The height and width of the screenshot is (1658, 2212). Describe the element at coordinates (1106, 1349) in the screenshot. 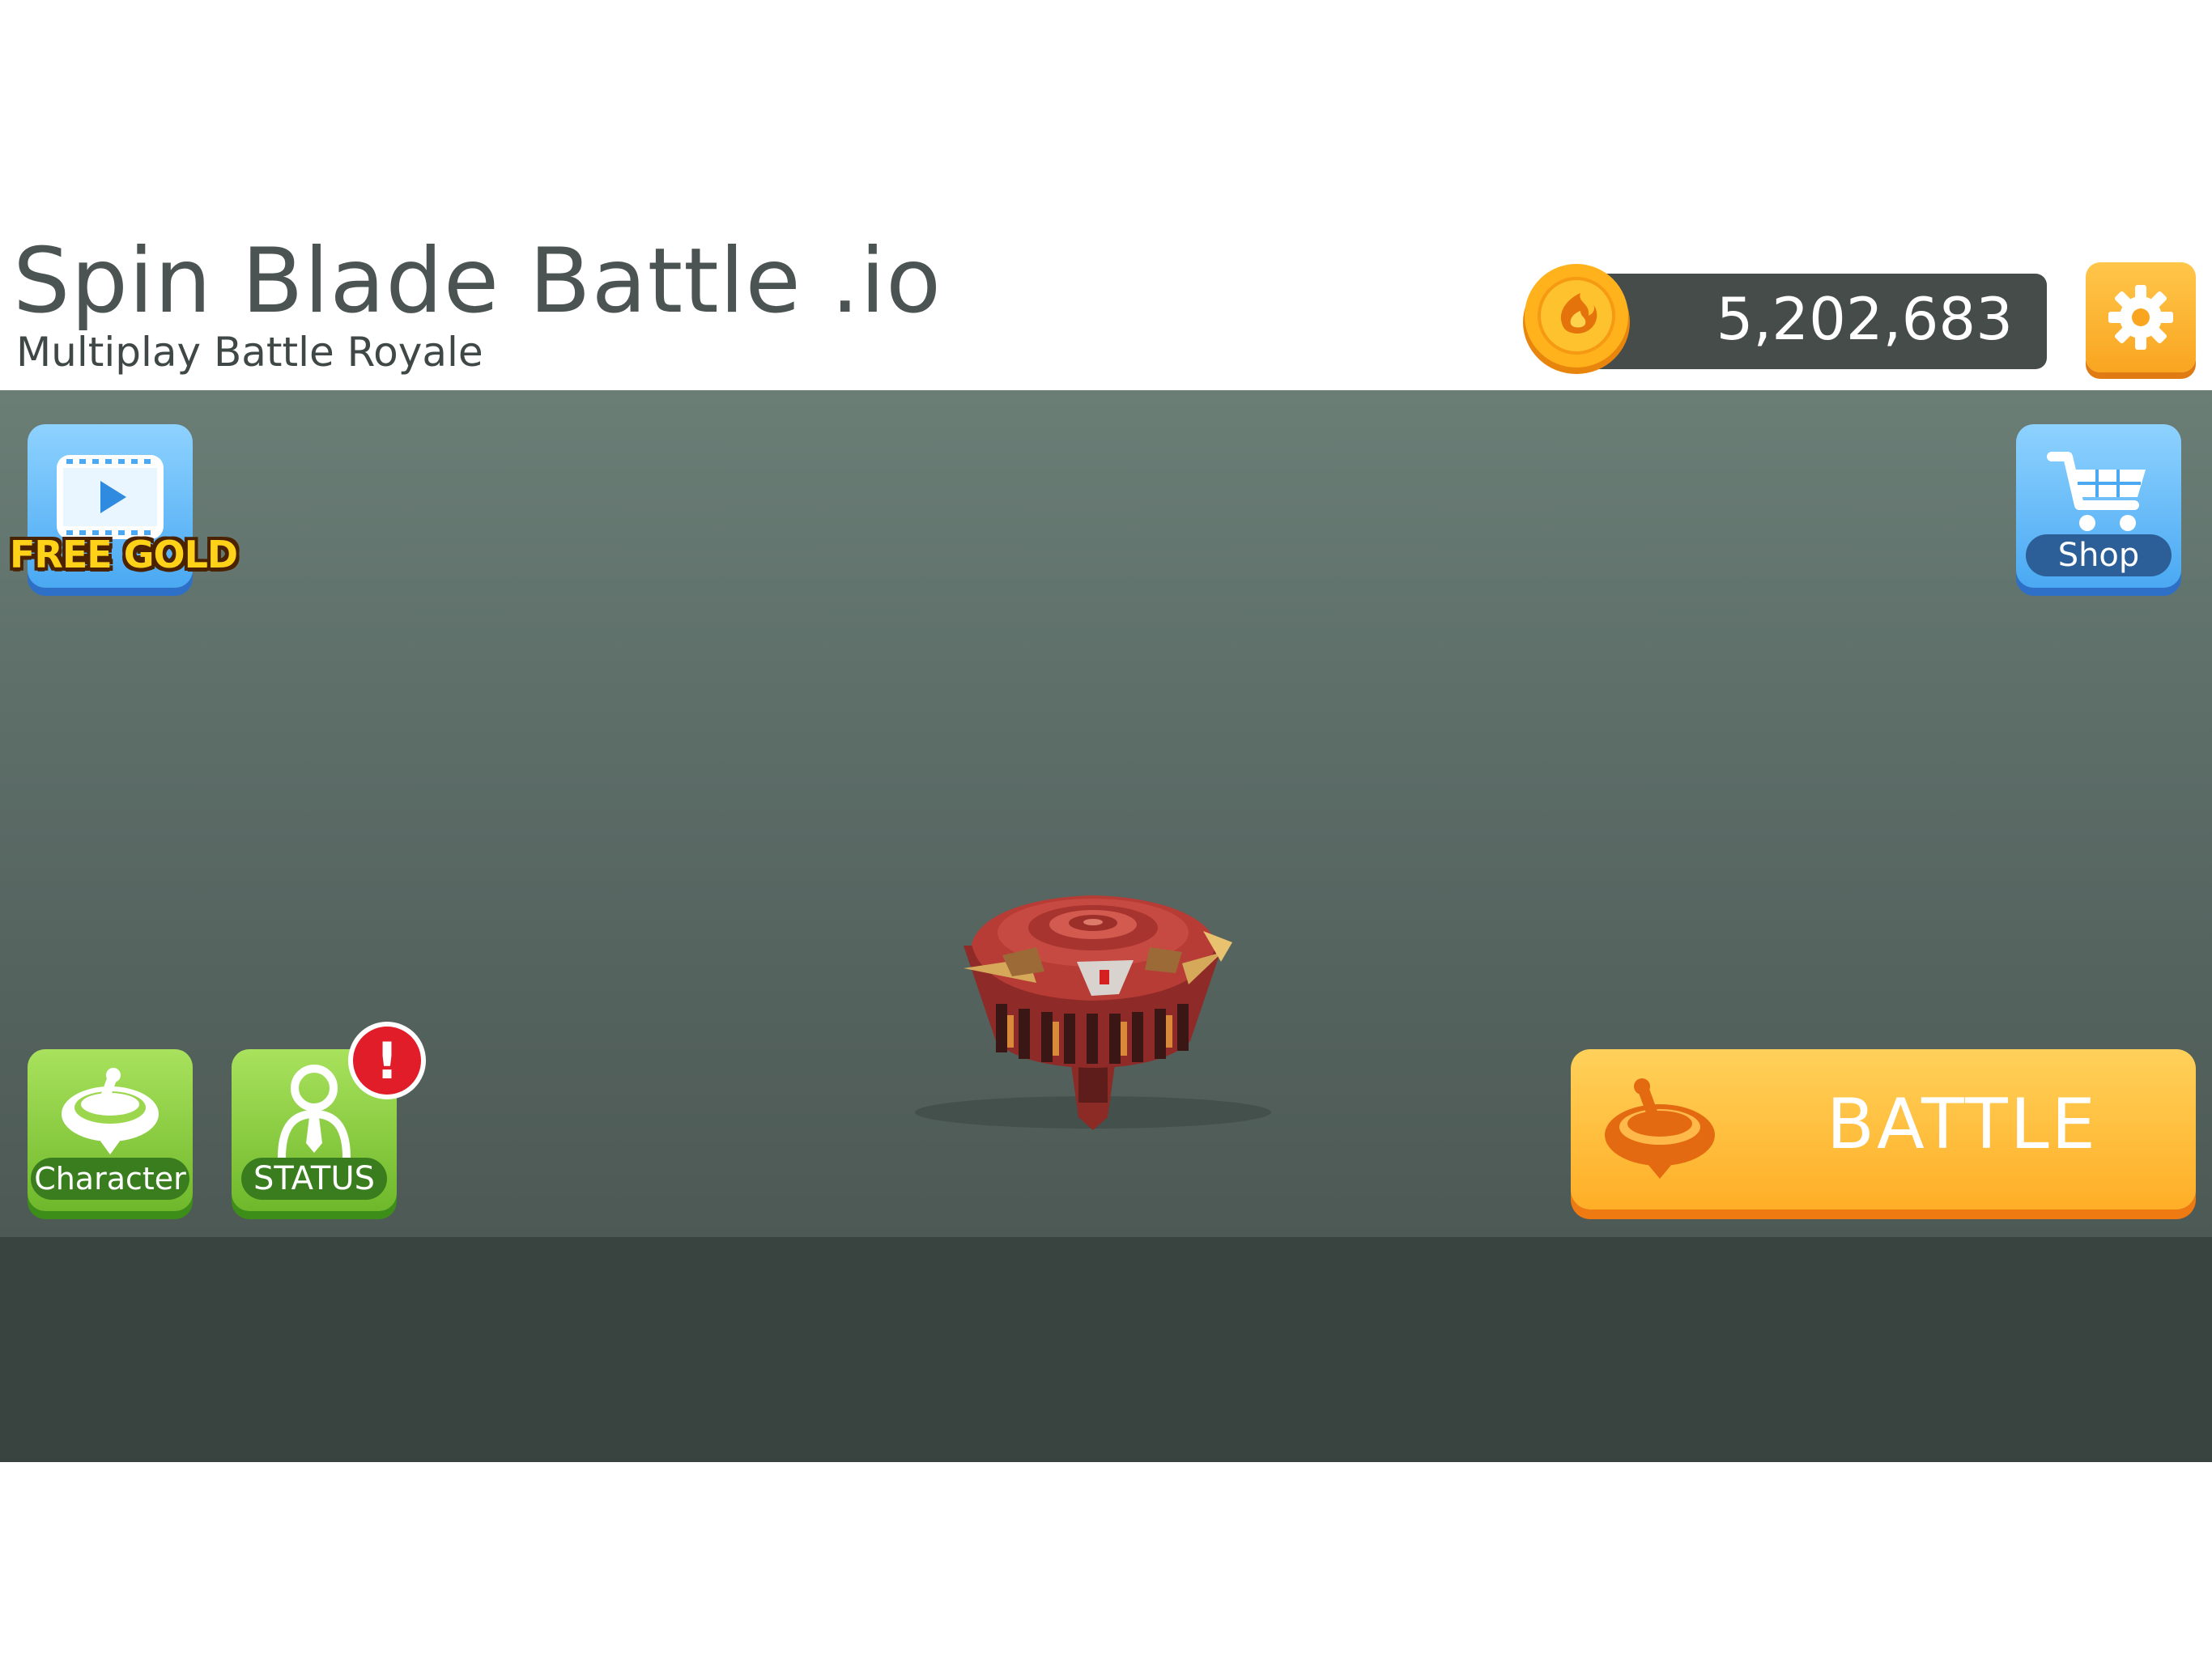

I see `stage-floor` at that location.